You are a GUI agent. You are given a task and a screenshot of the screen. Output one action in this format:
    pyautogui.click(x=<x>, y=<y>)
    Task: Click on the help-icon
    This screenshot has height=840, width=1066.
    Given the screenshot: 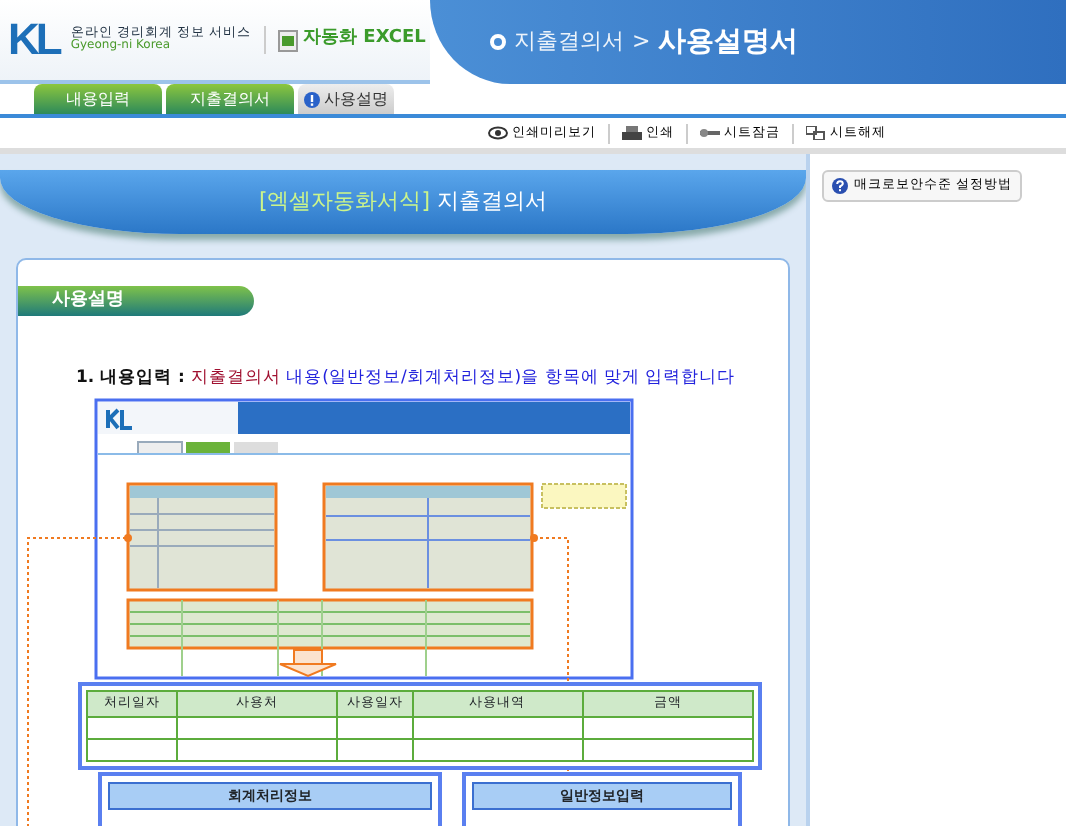 What is the action you would take?
    pyautogui.click(x=840, y=185)
    